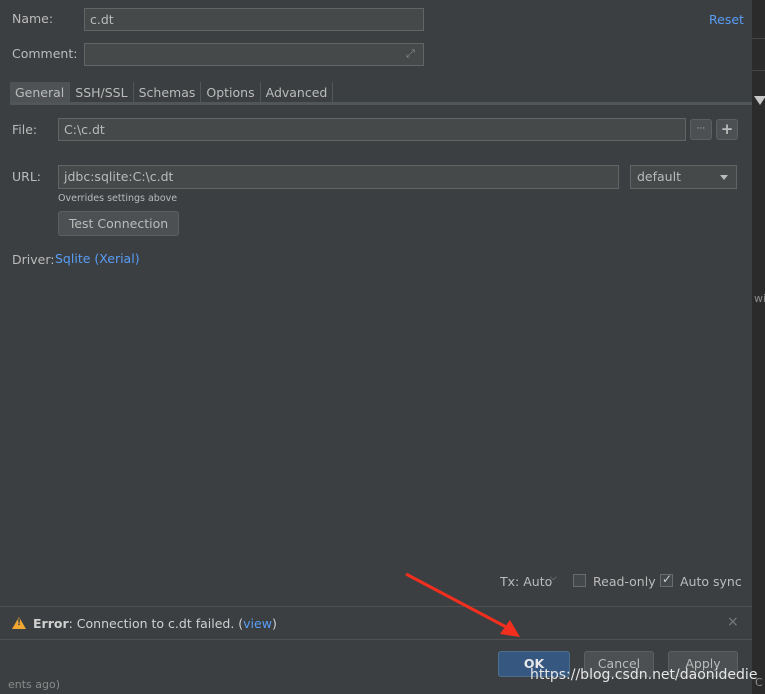 This screenshot has height=694, width=765. What do you see at coordinates (644, 675) in the screenshot?
I see `watermark: https://blog.csdn.net/daonidedie` at bounding box center [644, 675].